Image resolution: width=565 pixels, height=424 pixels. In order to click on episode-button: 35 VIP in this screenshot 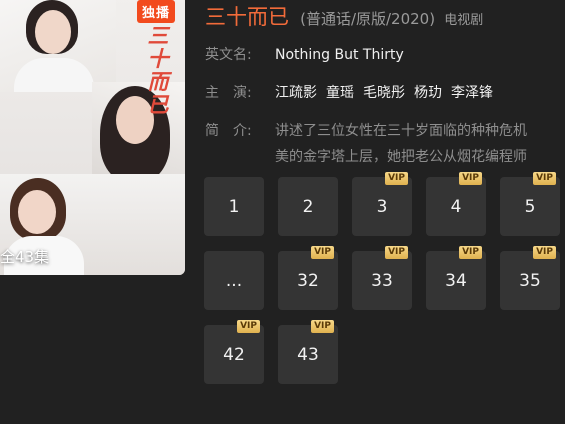, I will do `click(530, 278)`.